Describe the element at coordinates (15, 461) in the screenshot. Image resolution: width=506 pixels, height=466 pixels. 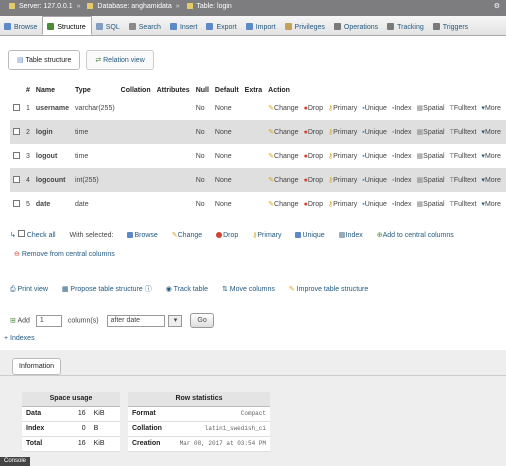
I see `console-button: Console` at that location.